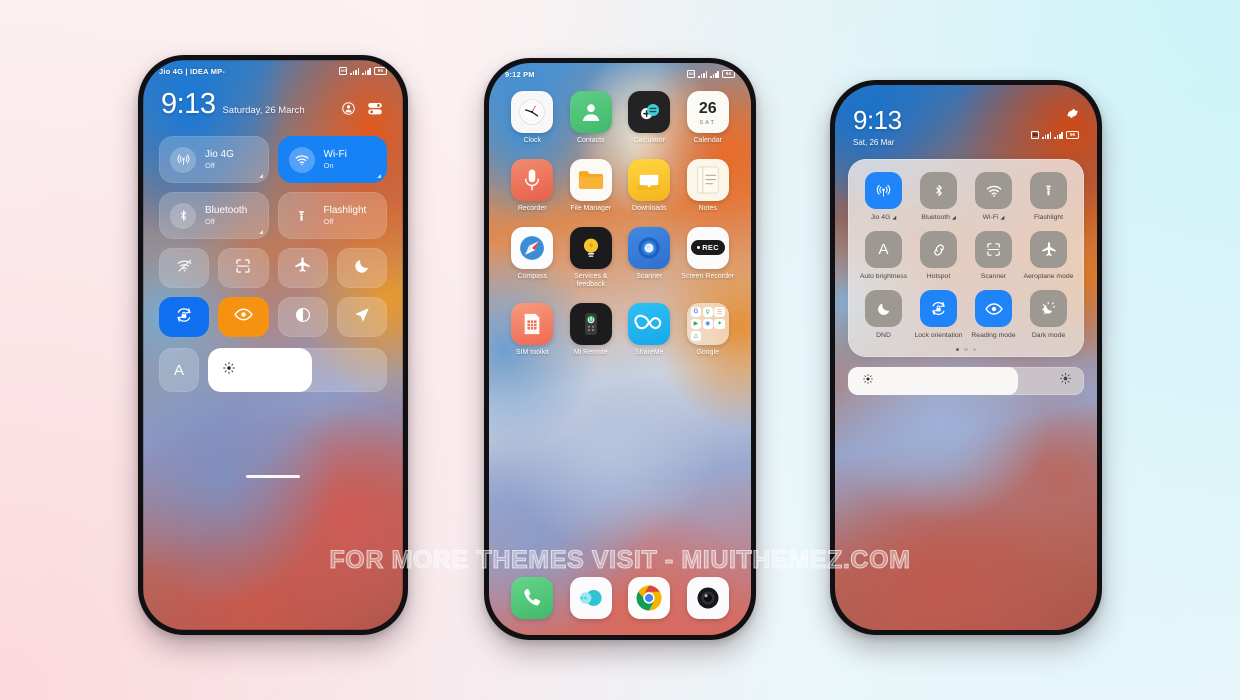 Image resolution: width=1240 pixels, height=700 pixels. Describe the element at coordinates (1048, 196) in the screenshot. I see `toggle-flashlight: Flashlight` at that location.